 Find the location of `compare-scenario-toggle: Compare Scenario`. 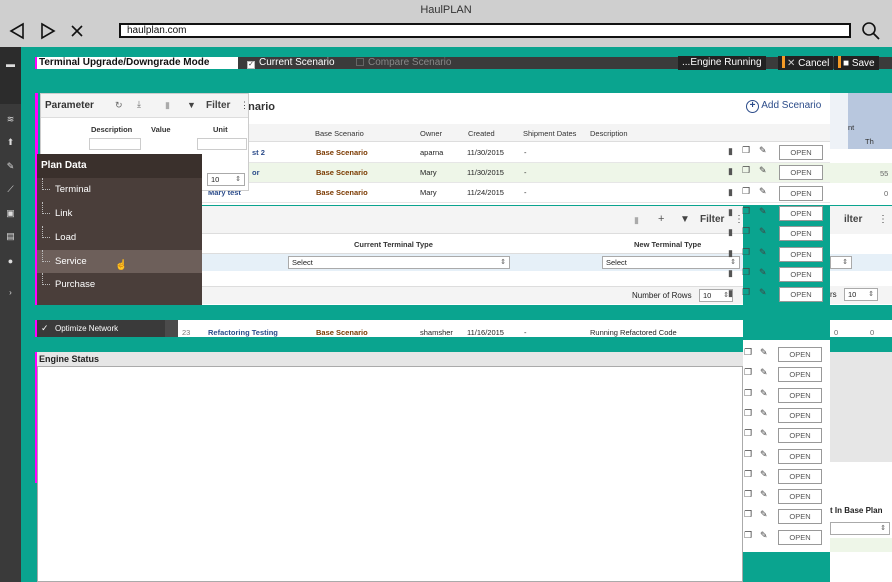

compare-scenario-toggle: Compare Scenario is located at coordinates (403, 63).